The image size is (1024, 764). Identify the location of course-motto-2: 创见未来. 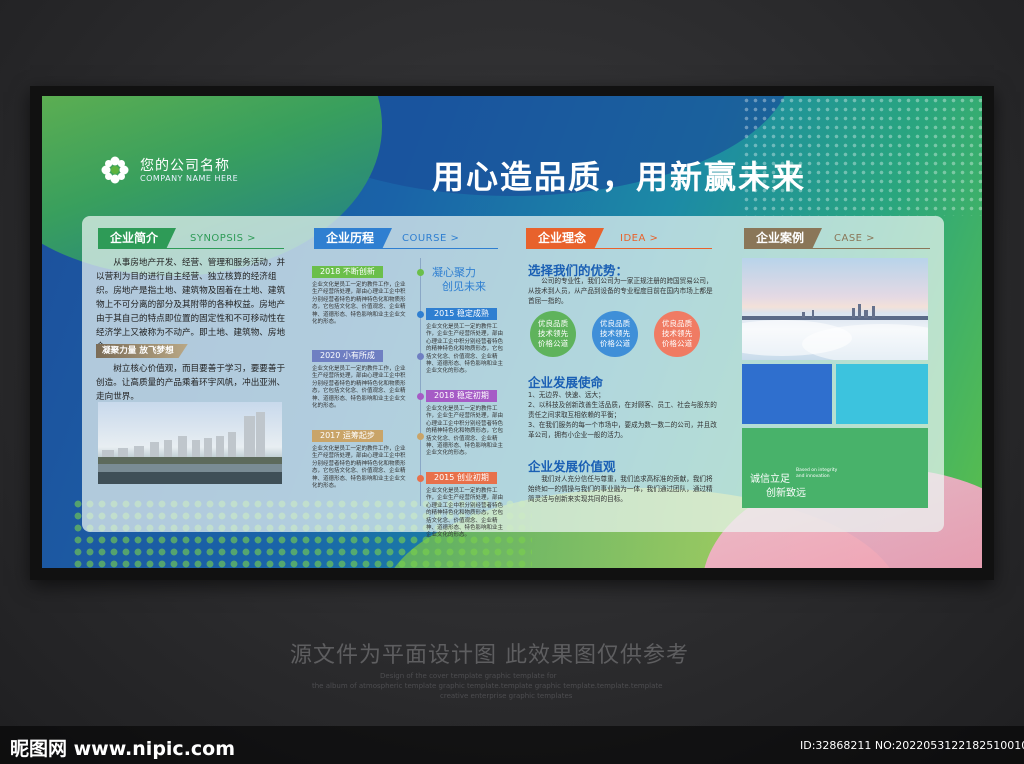
(464, 286).